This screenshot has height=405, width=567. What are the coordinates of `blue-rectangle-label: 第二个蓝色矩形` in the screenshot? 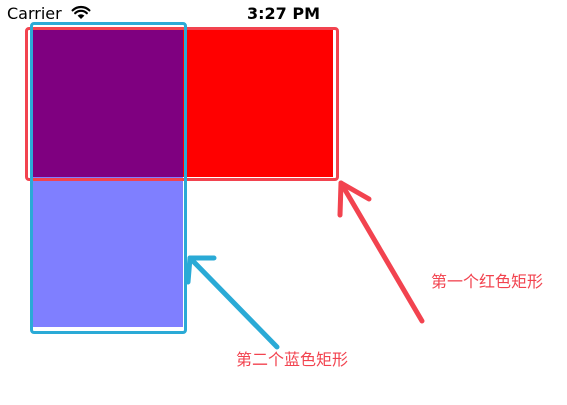 It's located at (292, 359).